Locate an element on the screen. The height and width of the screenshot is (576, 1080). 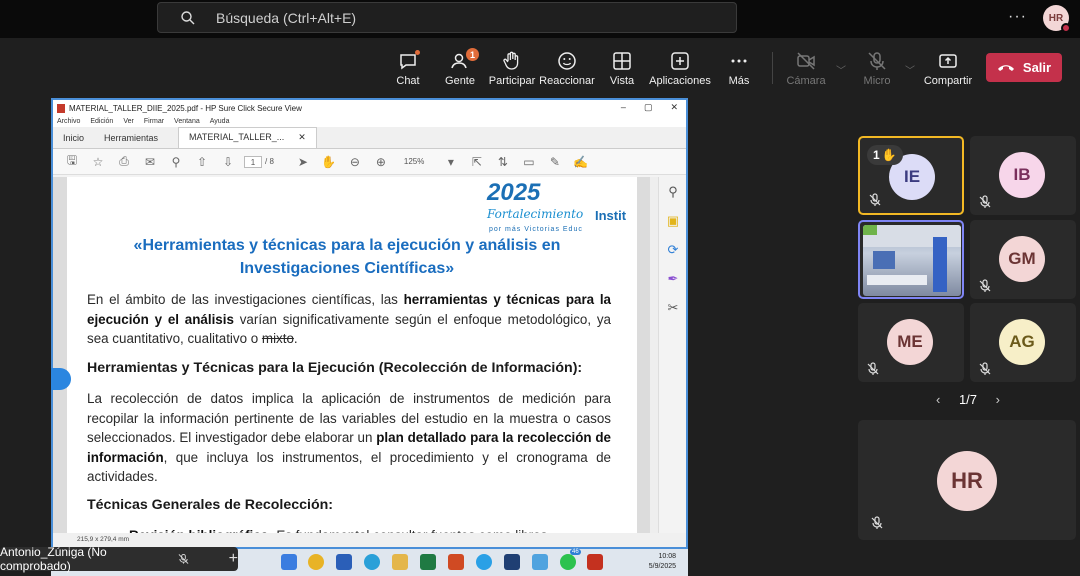
react-button: Reaccionar is located at coordinates (567, 68).